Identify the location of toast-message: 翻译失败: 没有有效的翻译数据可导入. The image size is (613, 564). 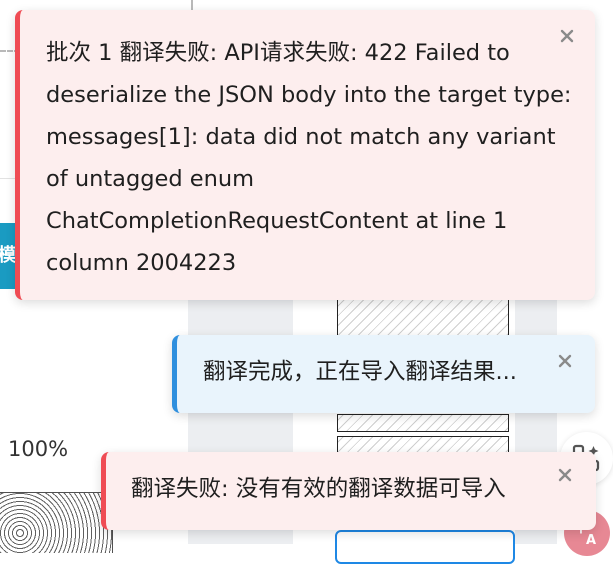
(318, 489).